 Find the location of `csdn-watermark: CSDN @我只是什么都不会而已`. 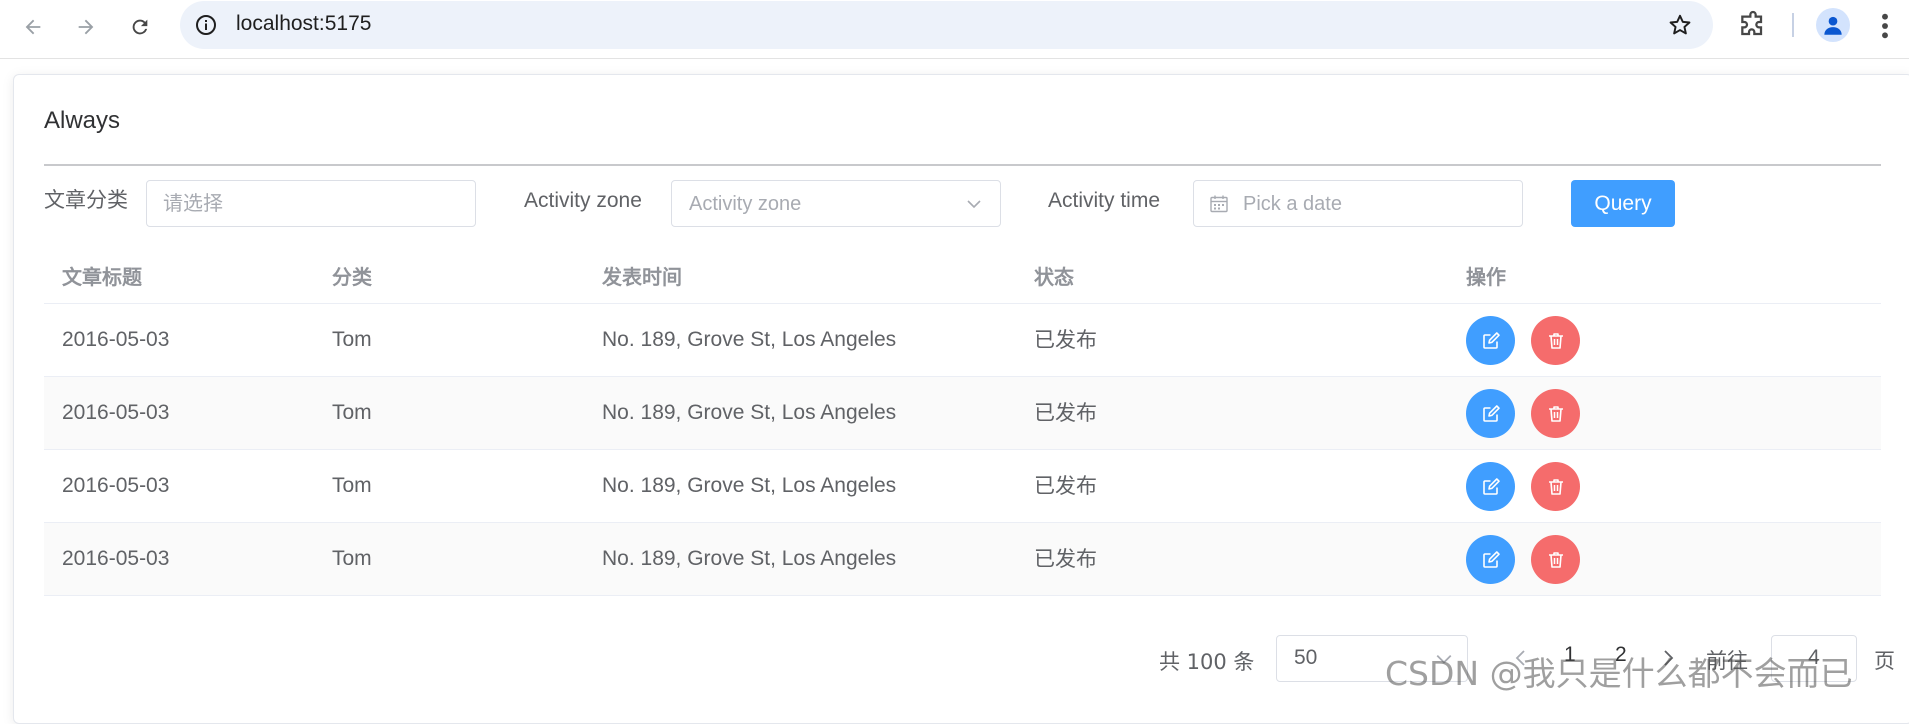

csdn-watermark: CSDN @我只是什么都不会而已 is located at coordinates (1619, 673).